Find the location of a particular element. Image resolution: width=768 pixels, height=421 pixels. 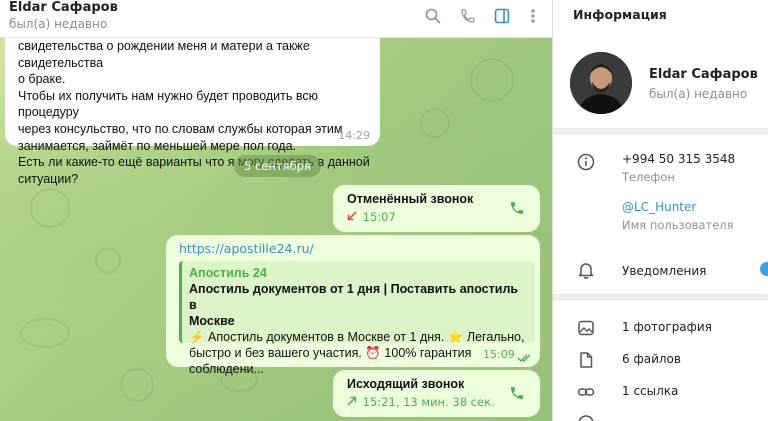

call-time: 15:07 is located at coordinates (379, 217).